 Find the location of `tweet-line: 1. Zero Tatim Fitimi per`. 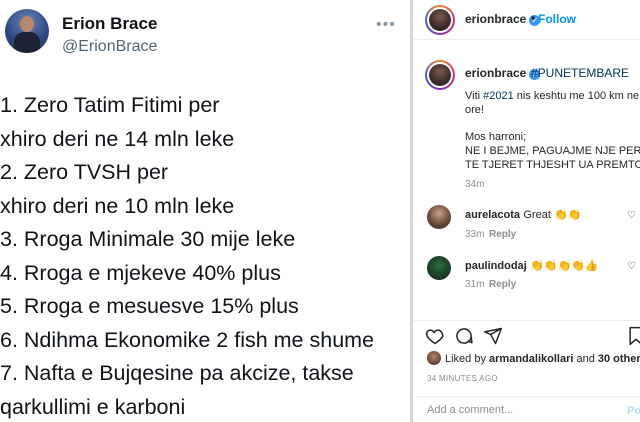

tweet-line: 1. Zero Tatim Fitimi per is located at coordinates (110, 105).